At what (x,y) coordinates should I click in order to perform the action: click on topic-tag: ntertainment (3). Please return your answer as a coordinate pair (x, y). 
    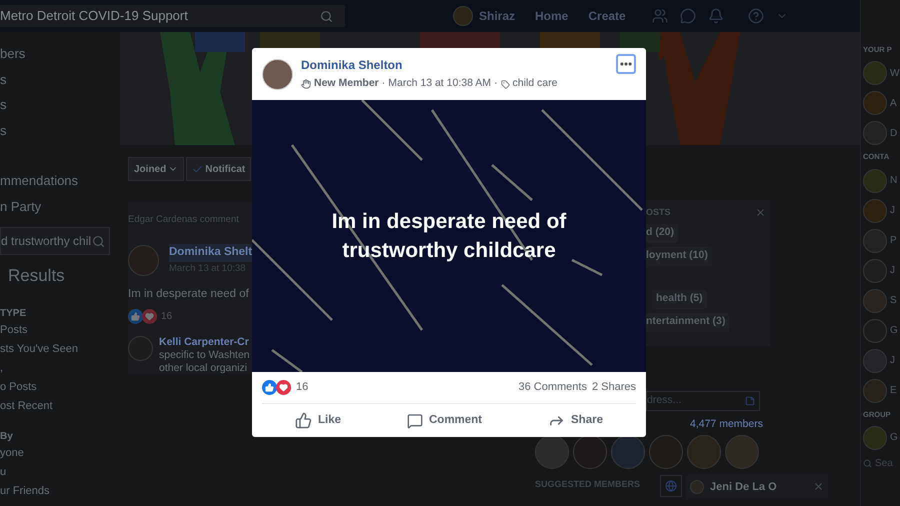
    Looking at the image, I should click on (688, 322).